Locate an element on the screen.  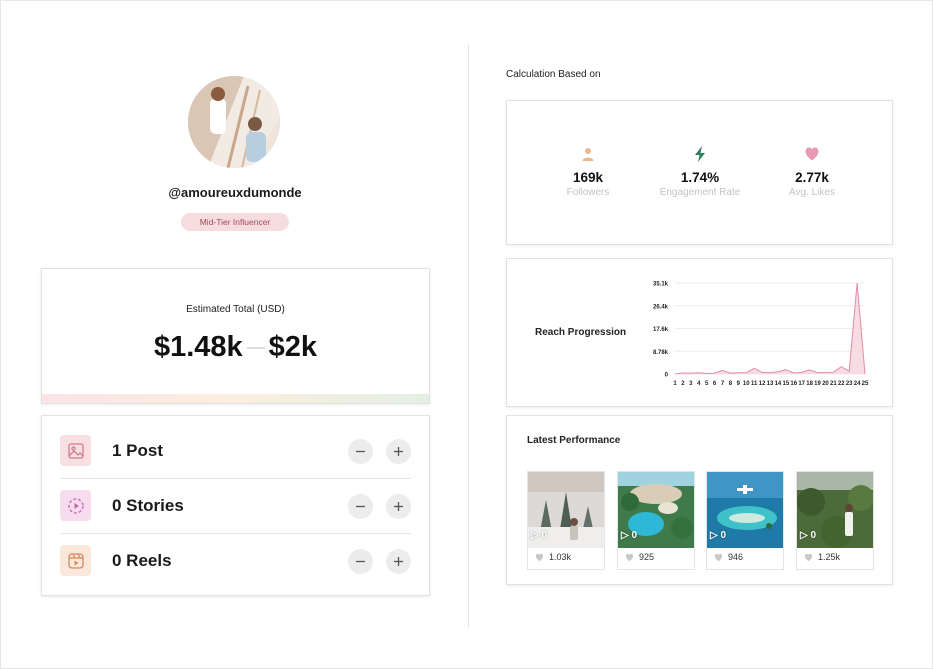
y-tick-label: 17.6k is located at coordinates (661, 330).